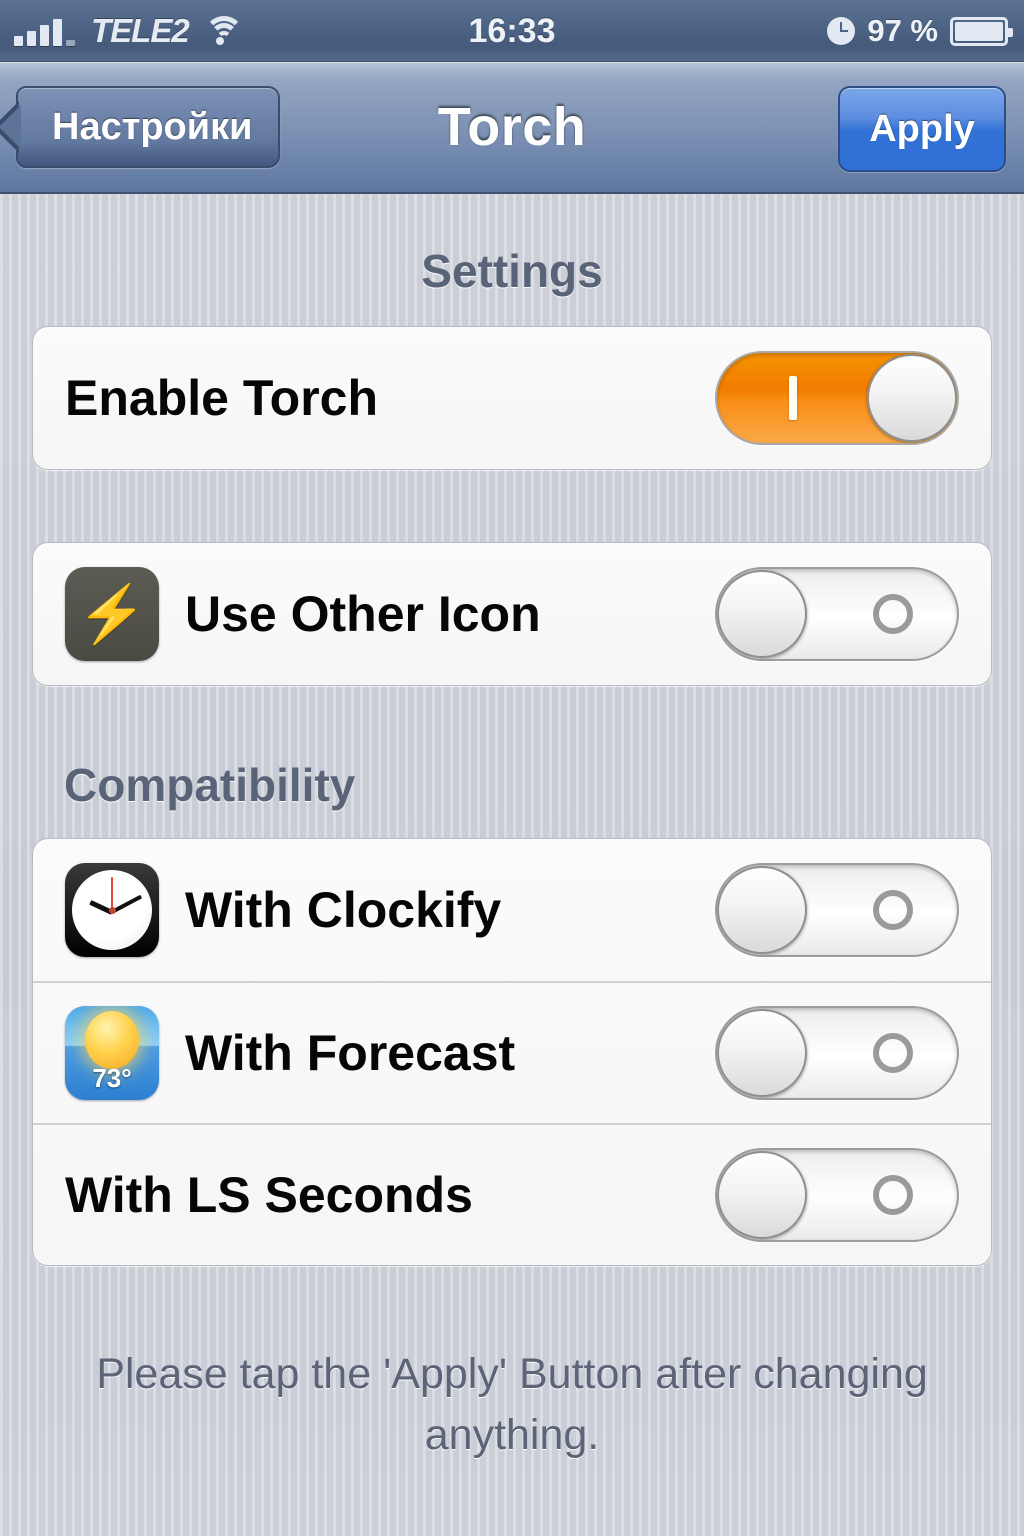 This screenshot has width=1024, height=1536. I want to click on row-label-with-ls-seconds: With LS Seconds, so click(269, 1195).